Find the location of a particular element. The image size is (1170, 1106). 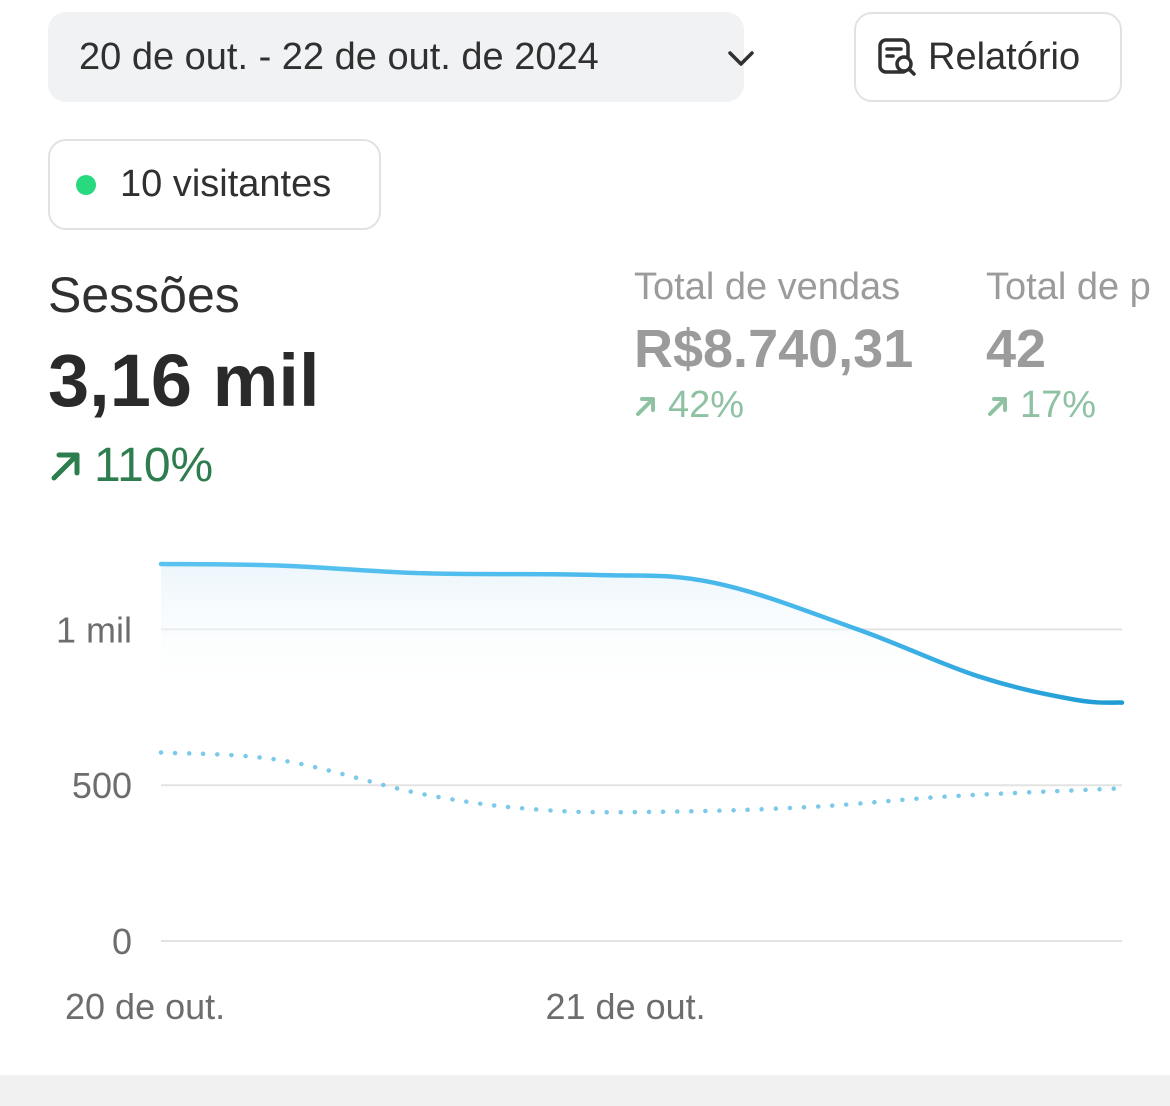

sessions-change-value: 110% is located at coordinates (154, 465).